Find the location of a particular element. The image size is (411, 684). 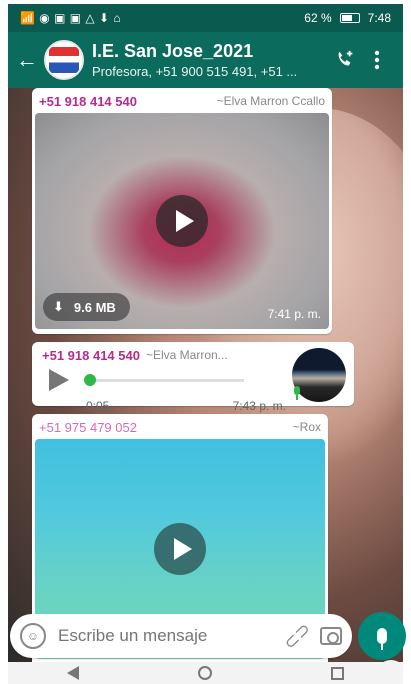

message-composer: ☺ ⊂⊃ is located at coordinates (181, 636).